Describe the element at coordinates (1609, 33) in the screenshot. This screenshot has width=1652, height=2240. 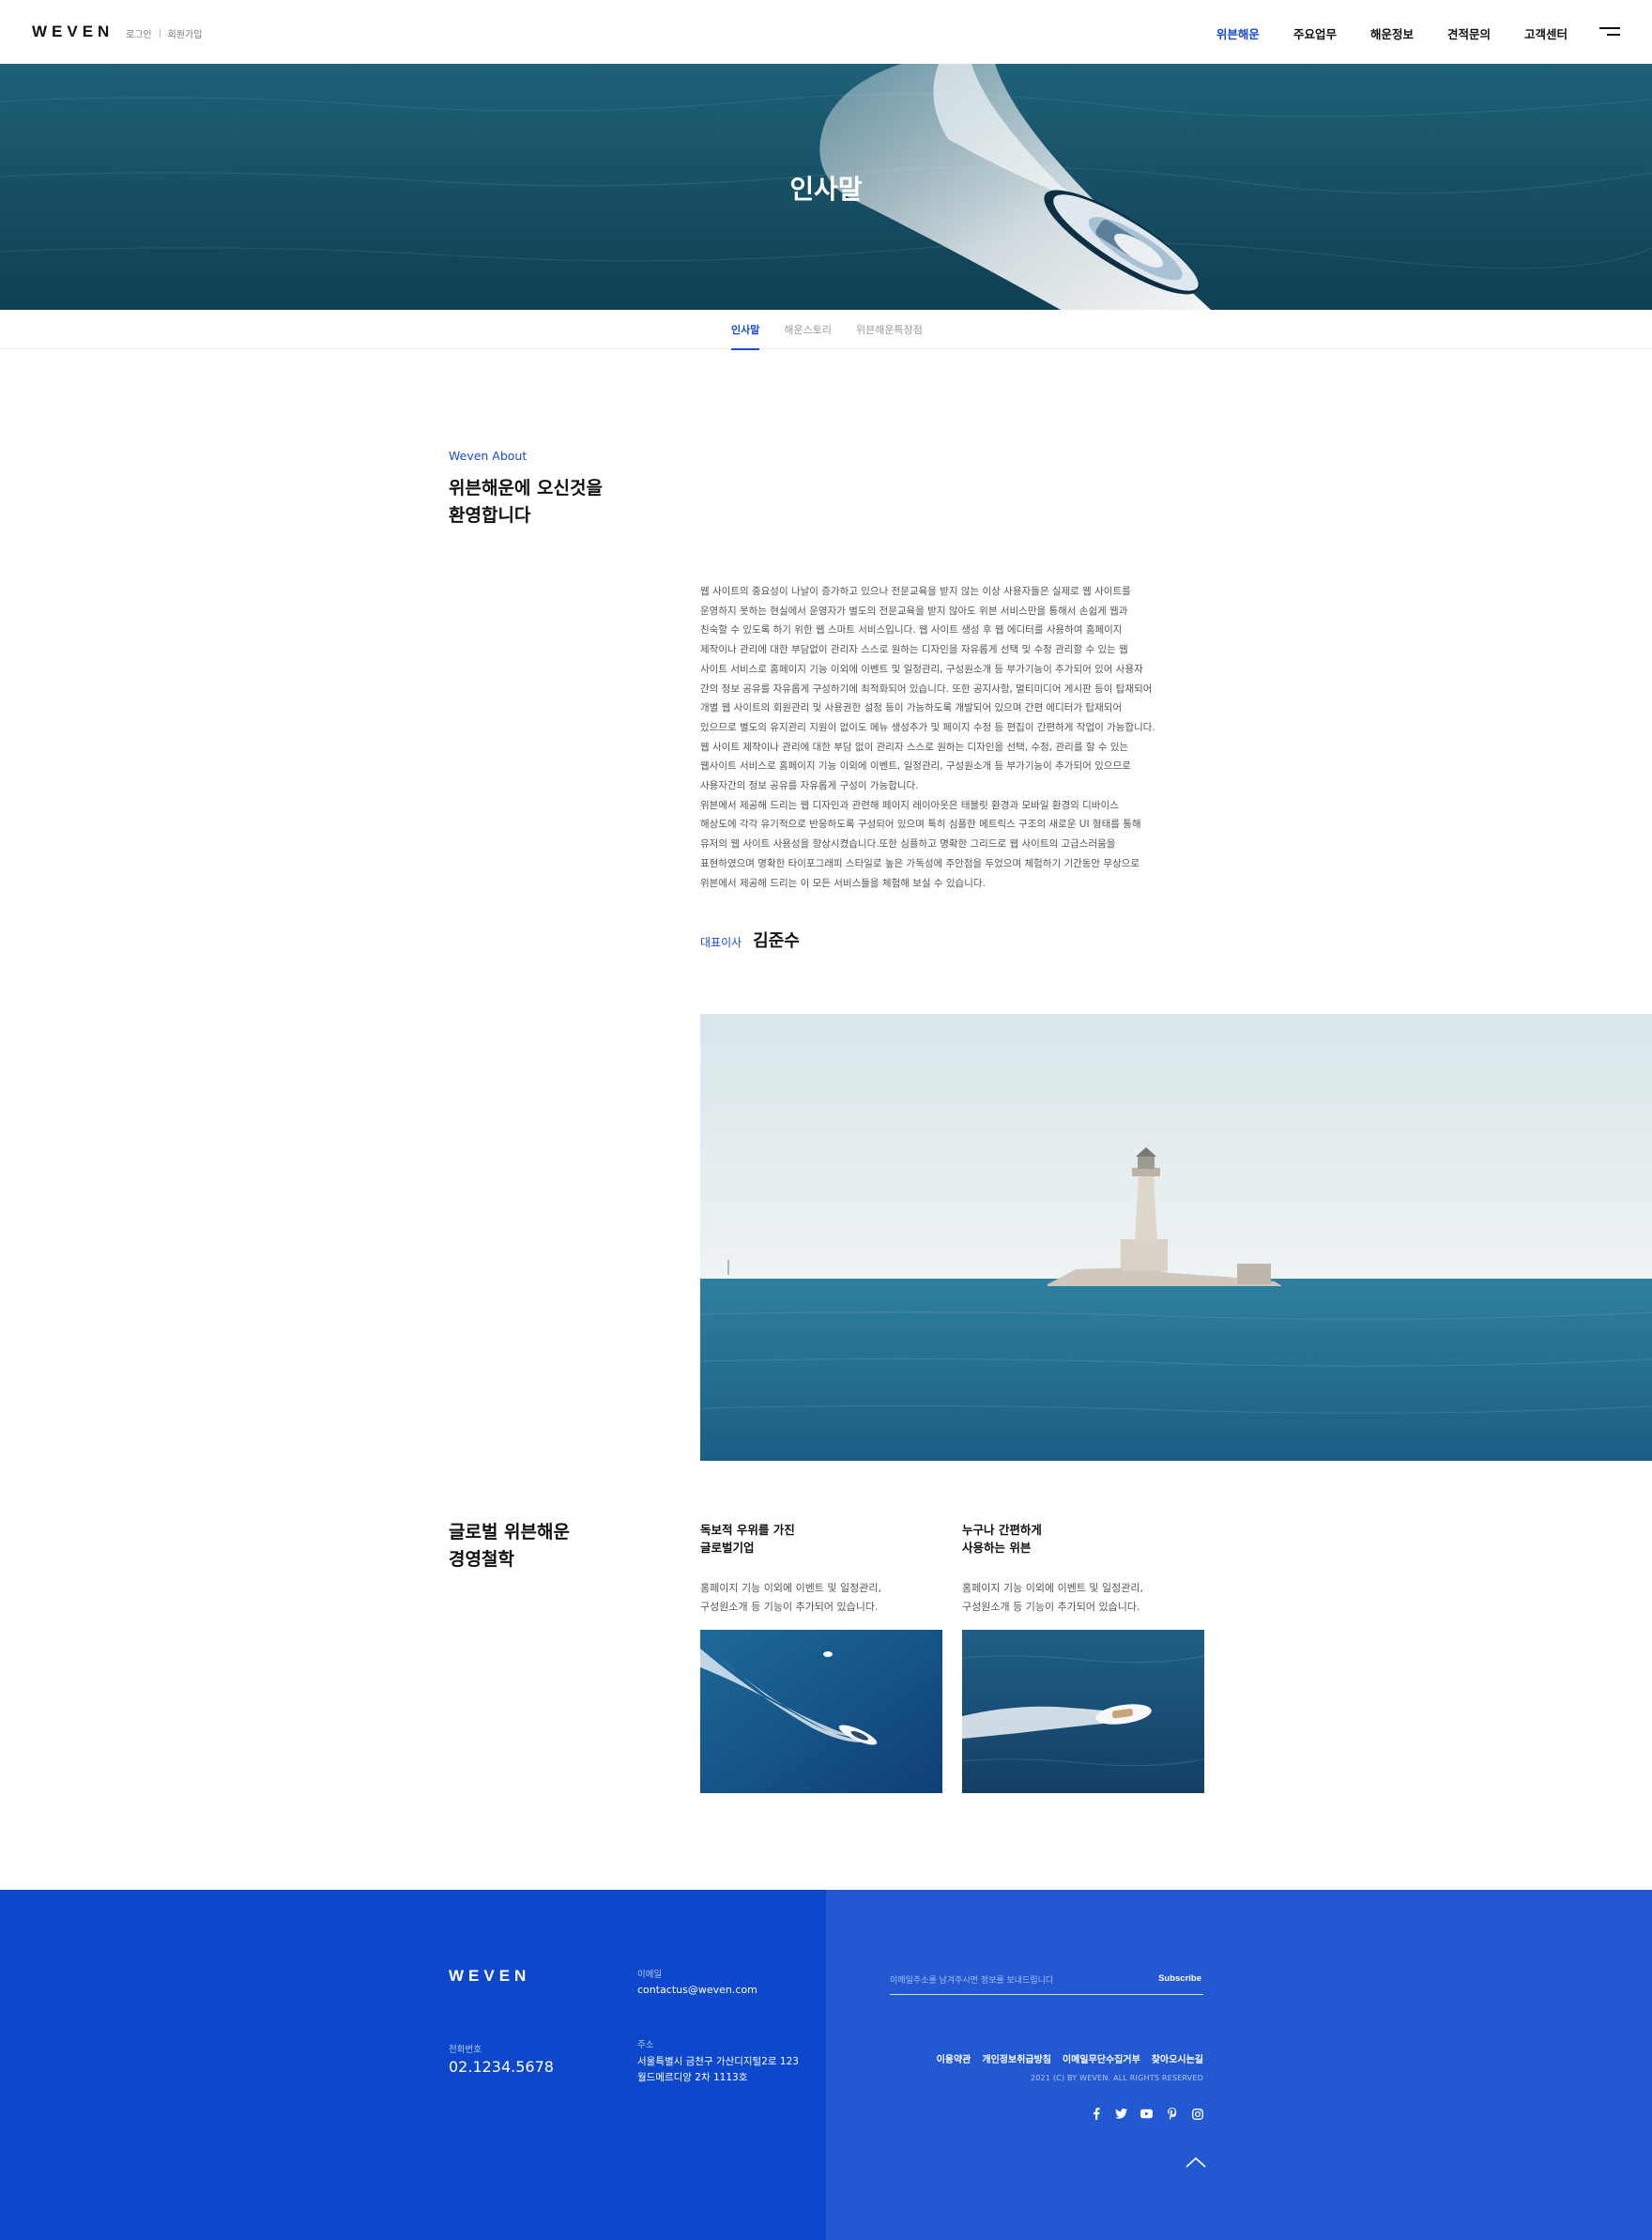
I see `hamburger-menu-icon` at that location.